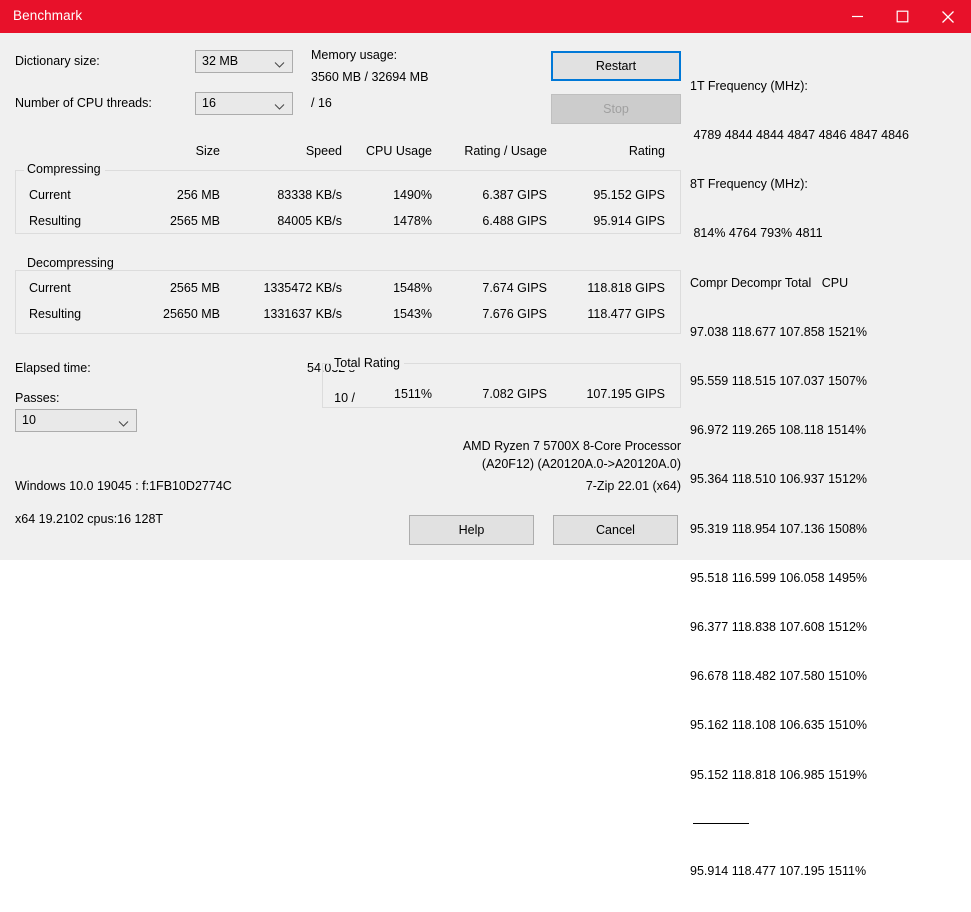  What do you see at coordinates (779, 627) in the screenshot?
I see `log-row: 96.377 118.838 107.608 1512%` at bounding box center [779, 627].